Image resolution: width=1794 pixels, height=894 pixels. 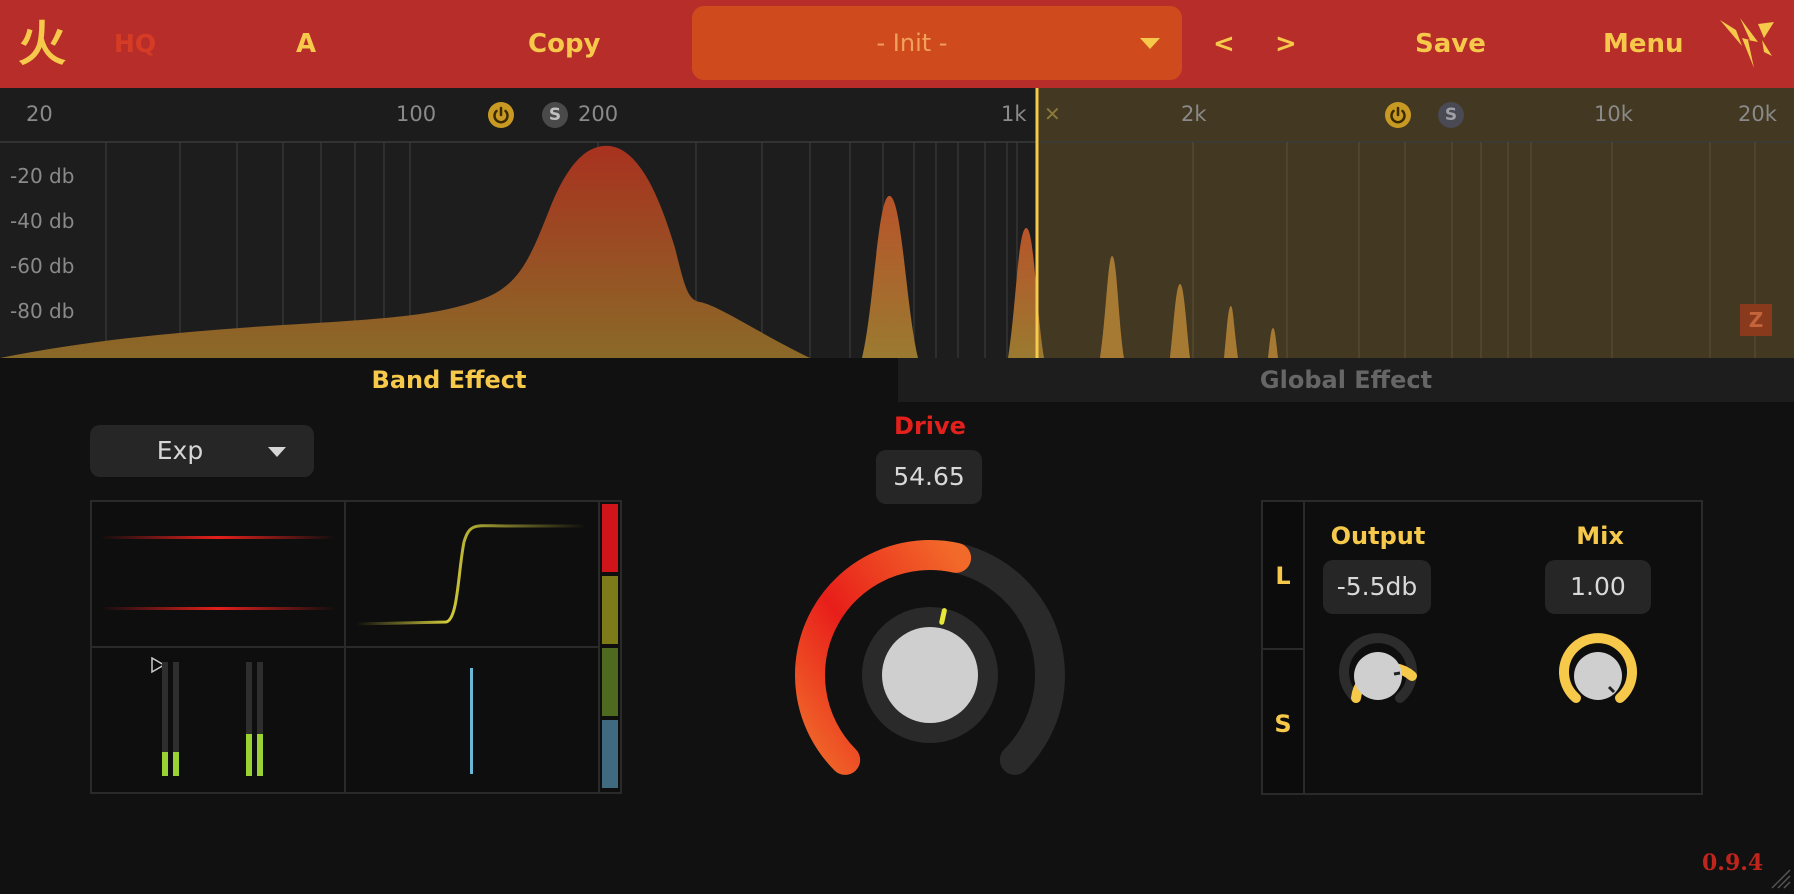 What do you see at coordinates (1378, 536) in the screenshot?
I see `output-label: Output` at bounding box center [1378, 536].